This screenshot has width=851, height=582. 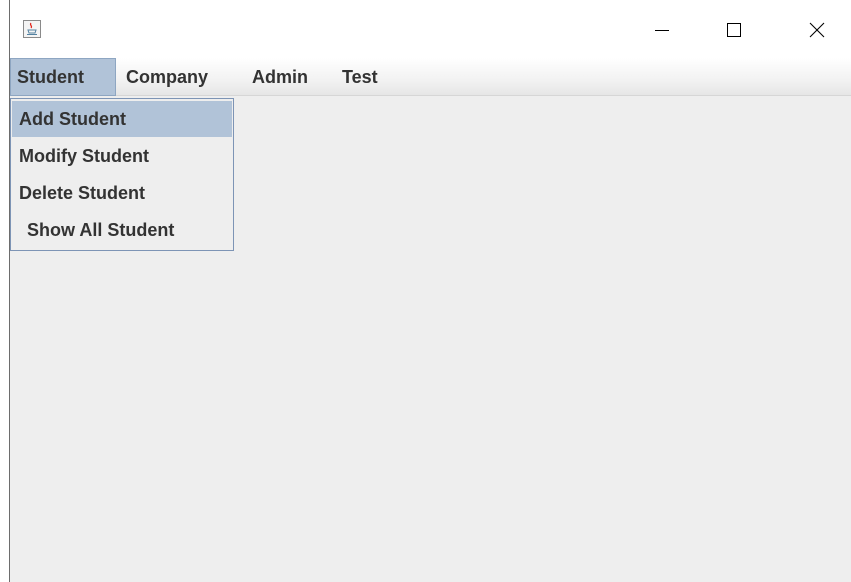 What do you see at coordinates (280, 77) in the screenshot?
I see `menu-admin: Admin` at bounding box center [280, 77].